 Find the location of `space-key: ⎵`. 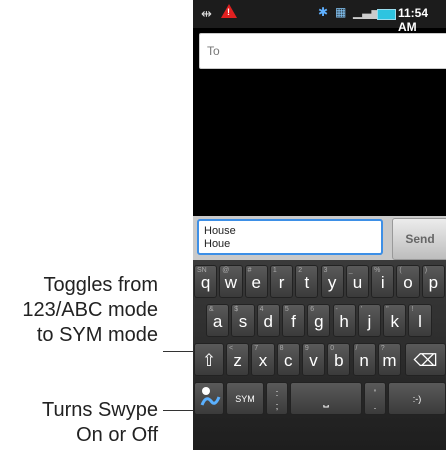

space-key: ⎵ is located at coordinates (326, 398).